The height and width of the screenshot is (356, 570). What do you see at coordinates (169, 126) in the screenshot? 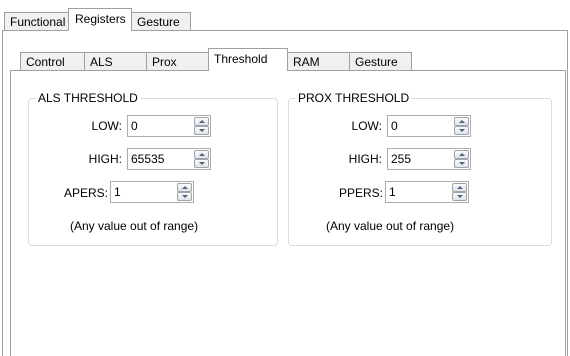
I see `als-low-spinner: 0` at bounding box center [169, 126].